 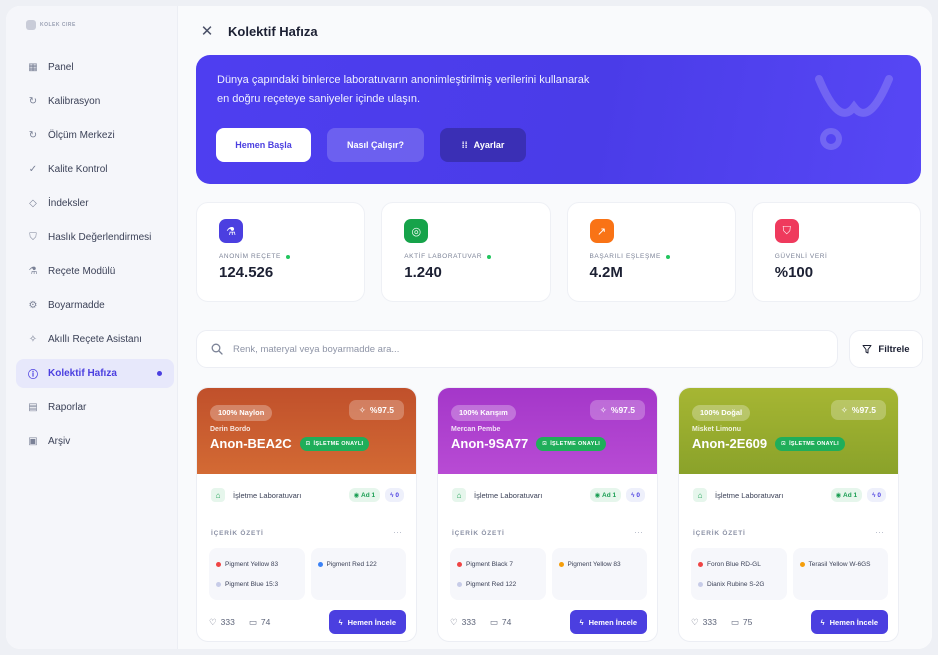 What do you see at coordinates (599, 574) in the screenshot?
I see `pigment-box: Pigment Yellow 83` at bounding box center [599, 574].